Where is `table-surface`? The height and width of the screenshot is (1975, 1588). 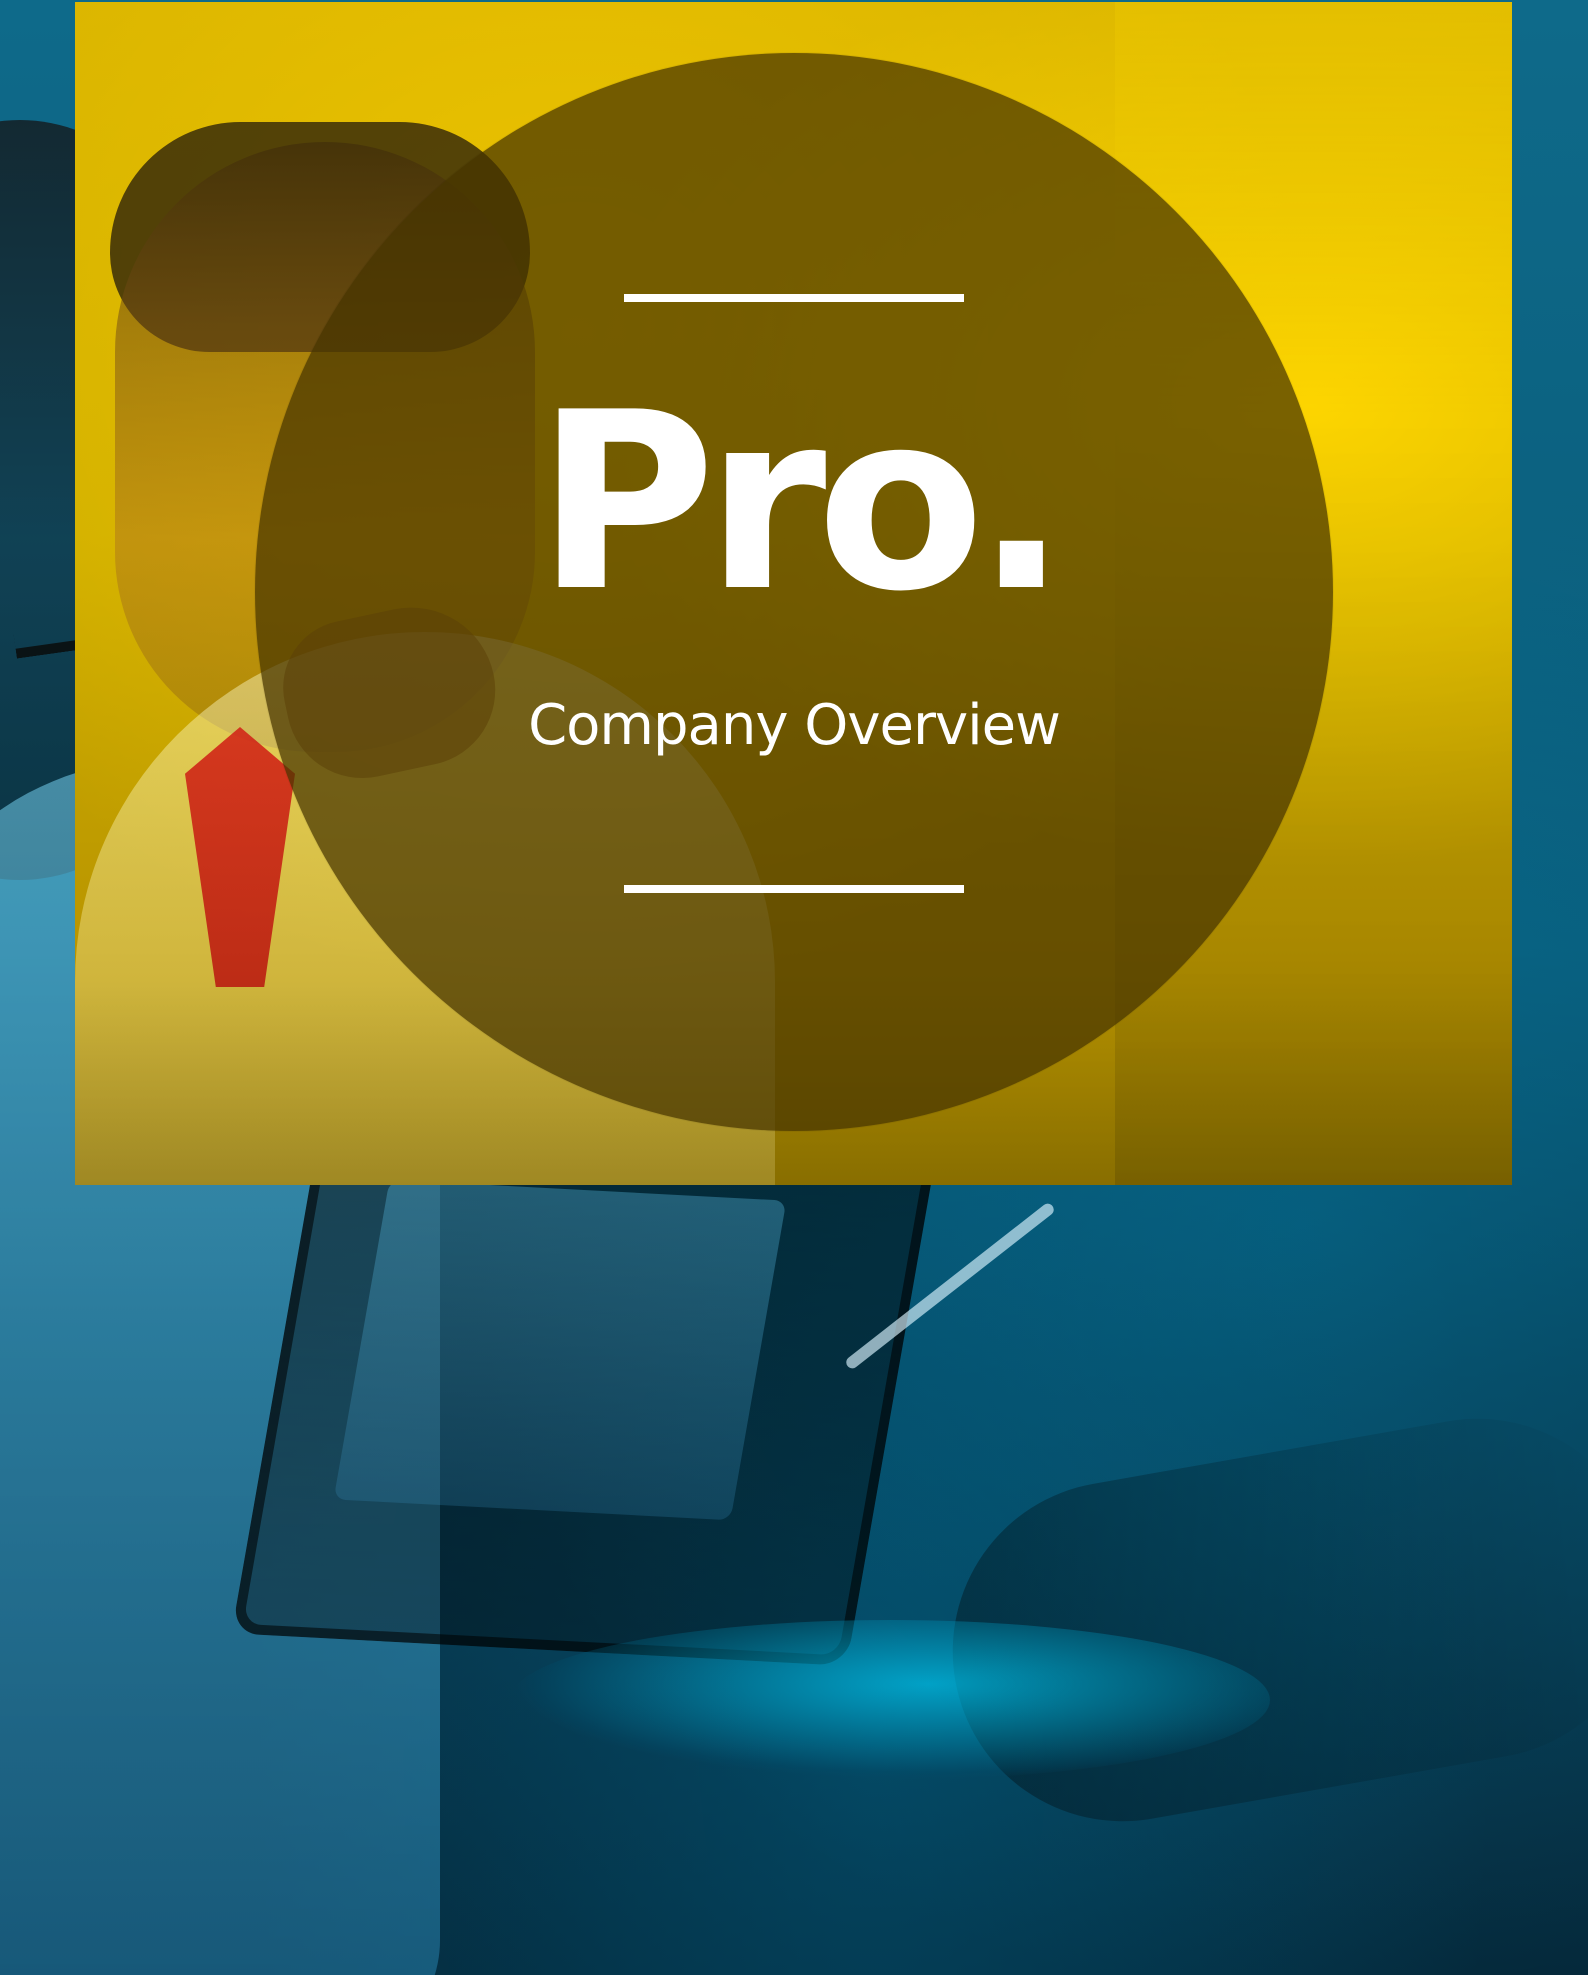
table-surface is located at coordinates (890, 1700).